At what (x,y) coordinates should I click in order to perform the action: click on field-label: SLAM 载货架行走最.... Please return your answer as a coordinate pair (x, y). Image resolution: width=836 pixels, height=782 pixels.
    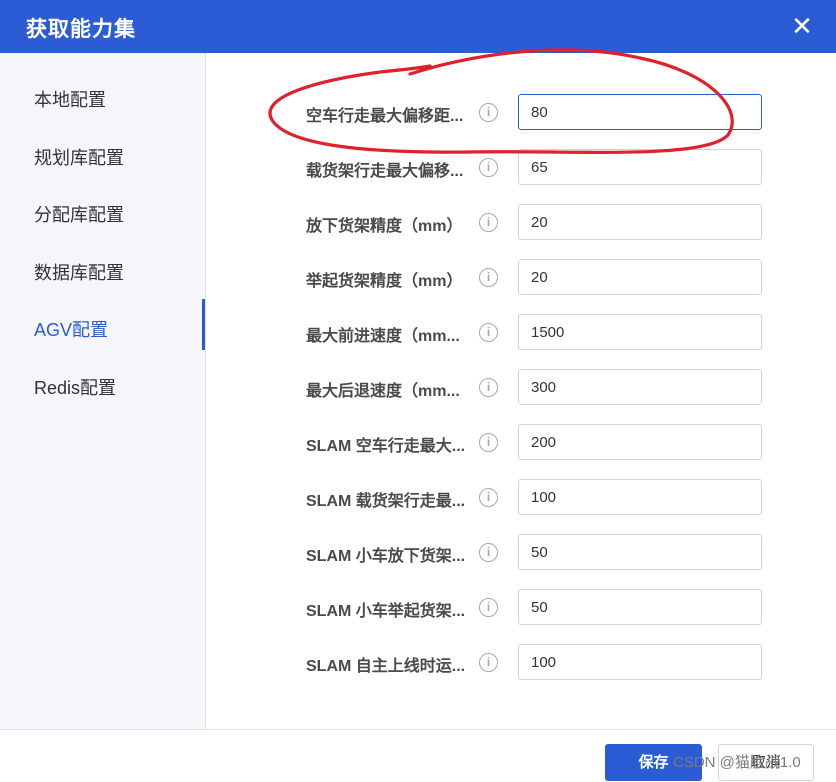
    Looking at the image, I should click on (386, 501).